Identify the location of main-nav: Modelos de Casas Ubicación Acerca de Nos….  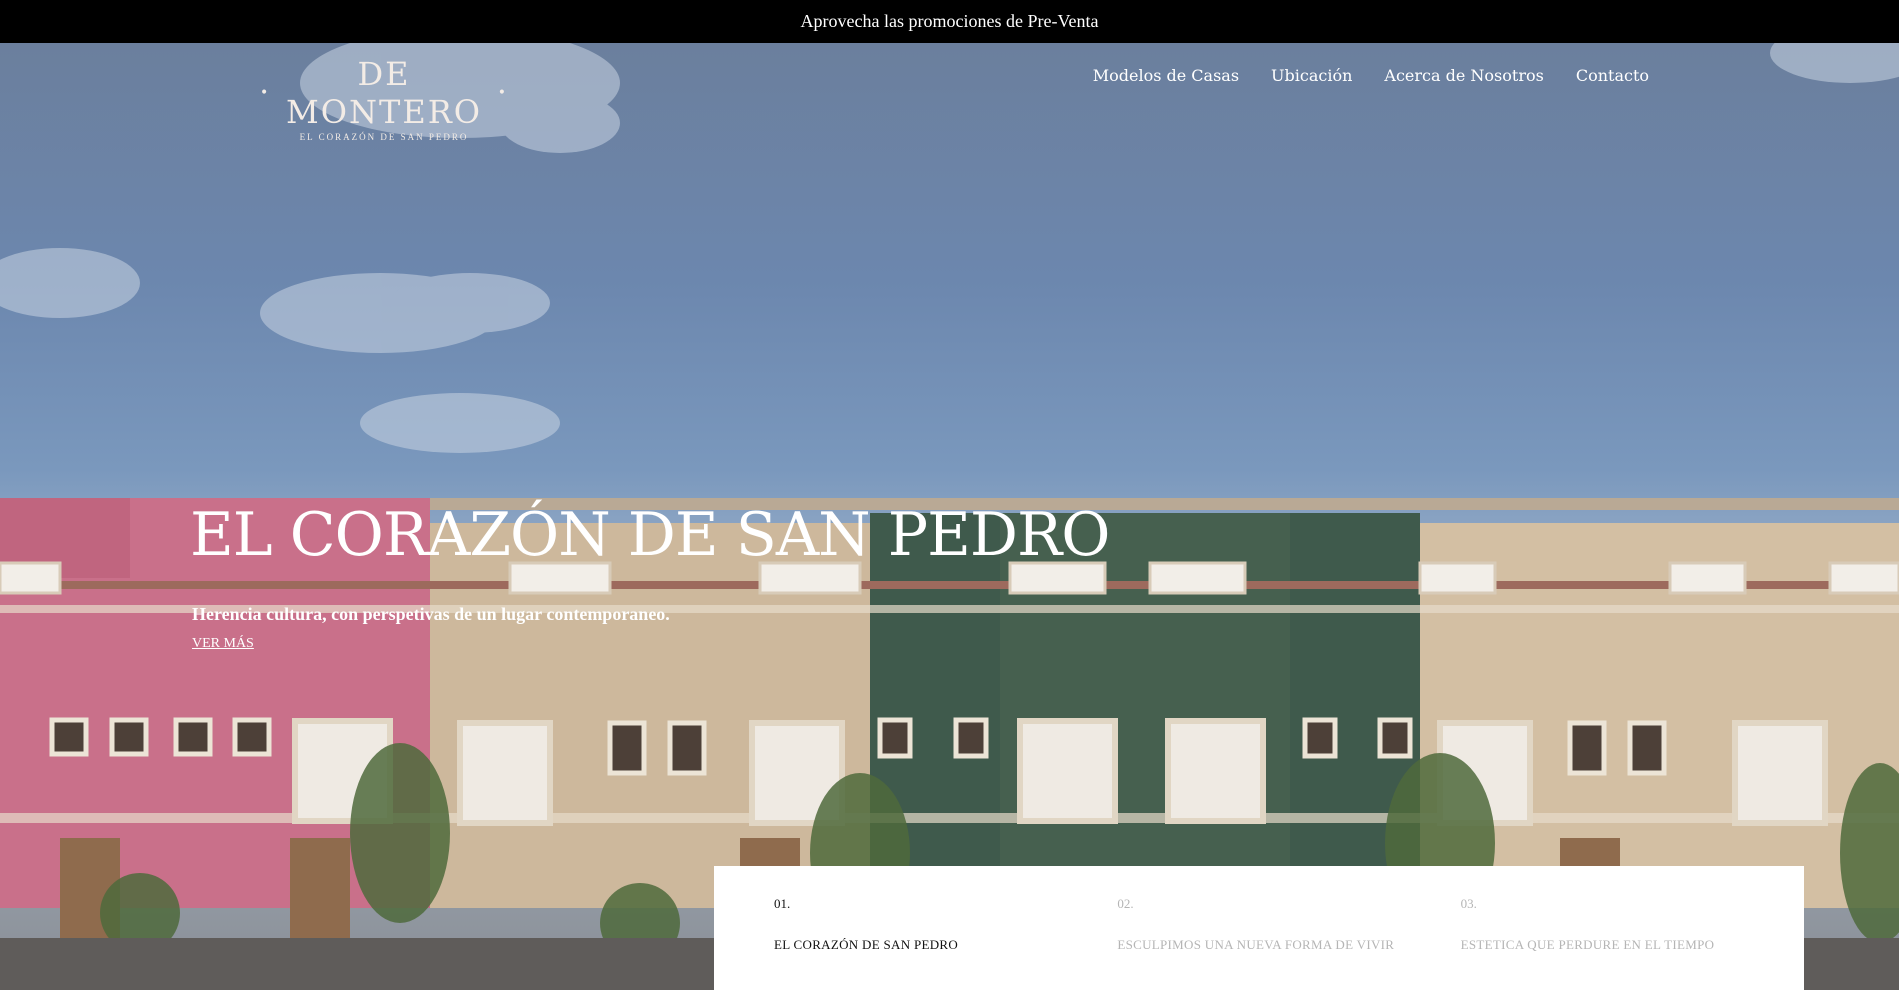
(1371, 75).